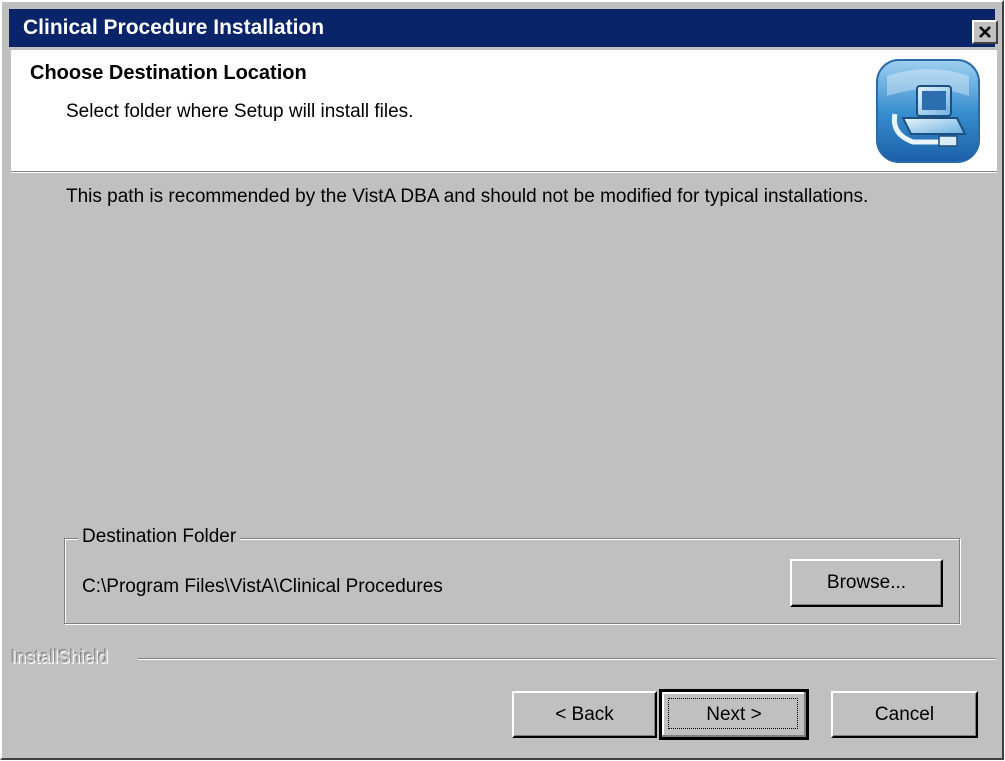  What do you see at coordinates (174, 27) in the screenshot?
I see `window-title: Clinical Procedure Installation` at bounding box center [174, 27].